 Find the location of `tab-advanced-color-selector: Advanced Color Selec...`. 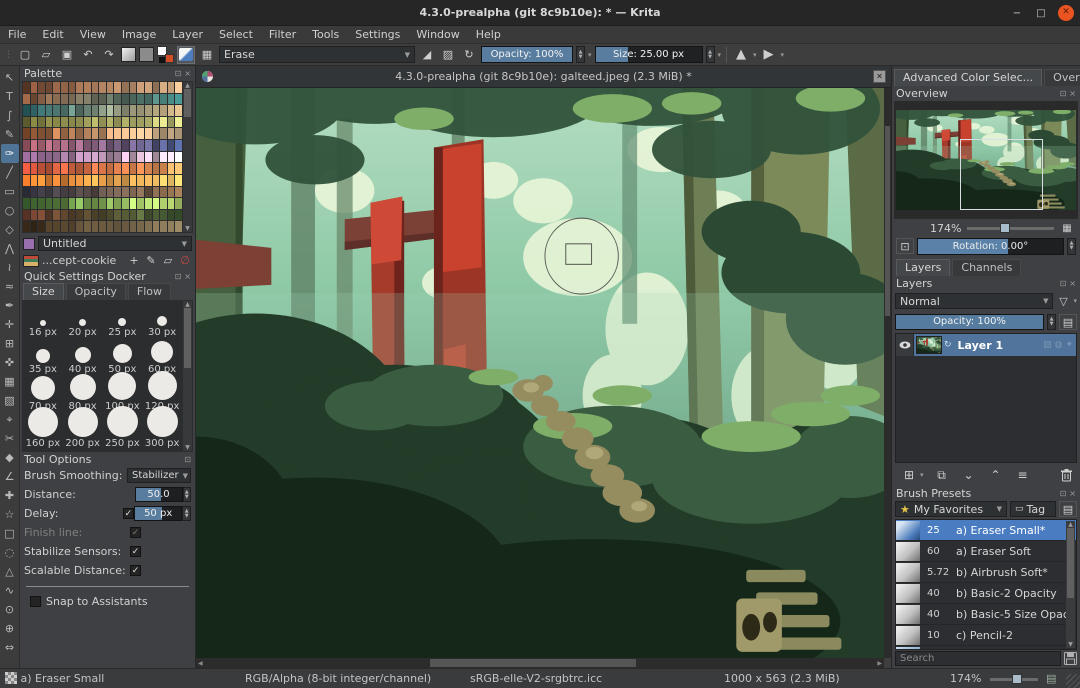

tab-advanced-color-selector: Advanced Color Selec... is located at coordinates (968, 77).